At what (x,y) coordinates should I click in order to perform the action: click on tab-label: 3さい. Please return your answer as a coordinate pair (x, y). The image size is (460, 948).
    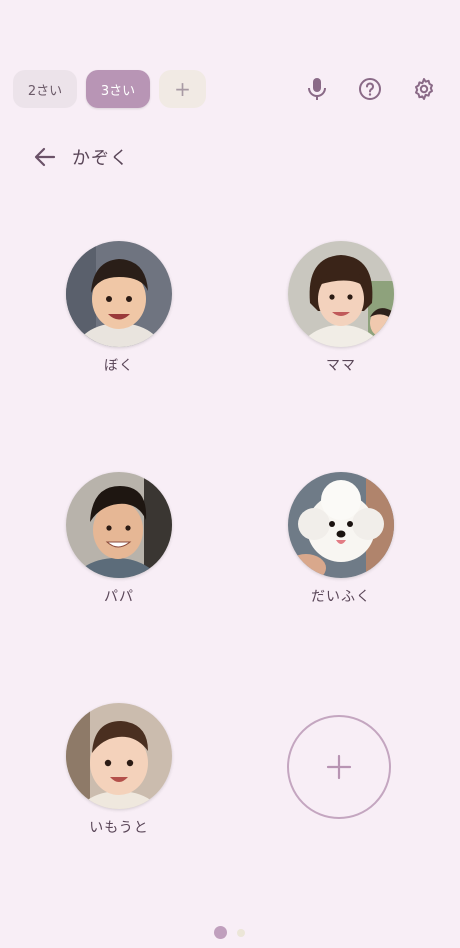
    Looking at the image, I should click on (118, 91).